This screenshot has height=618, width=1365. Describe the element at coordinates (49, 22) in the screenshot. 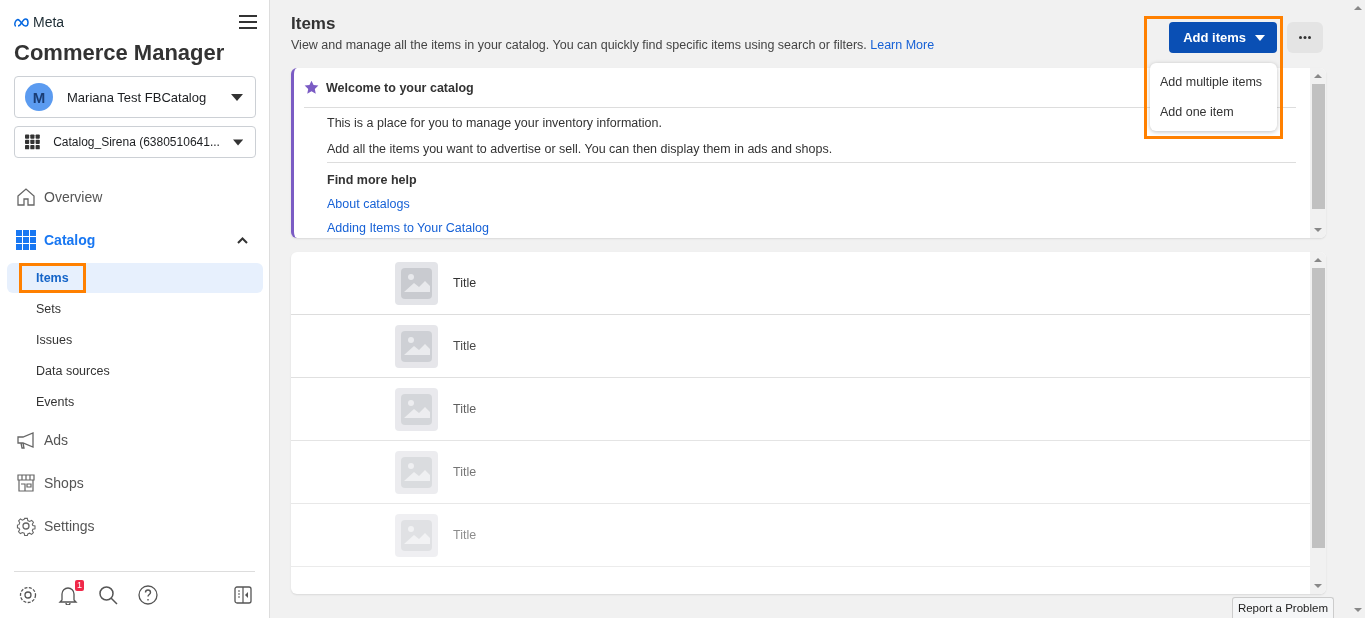

I see `meta-logo-text: Meta` at that location.